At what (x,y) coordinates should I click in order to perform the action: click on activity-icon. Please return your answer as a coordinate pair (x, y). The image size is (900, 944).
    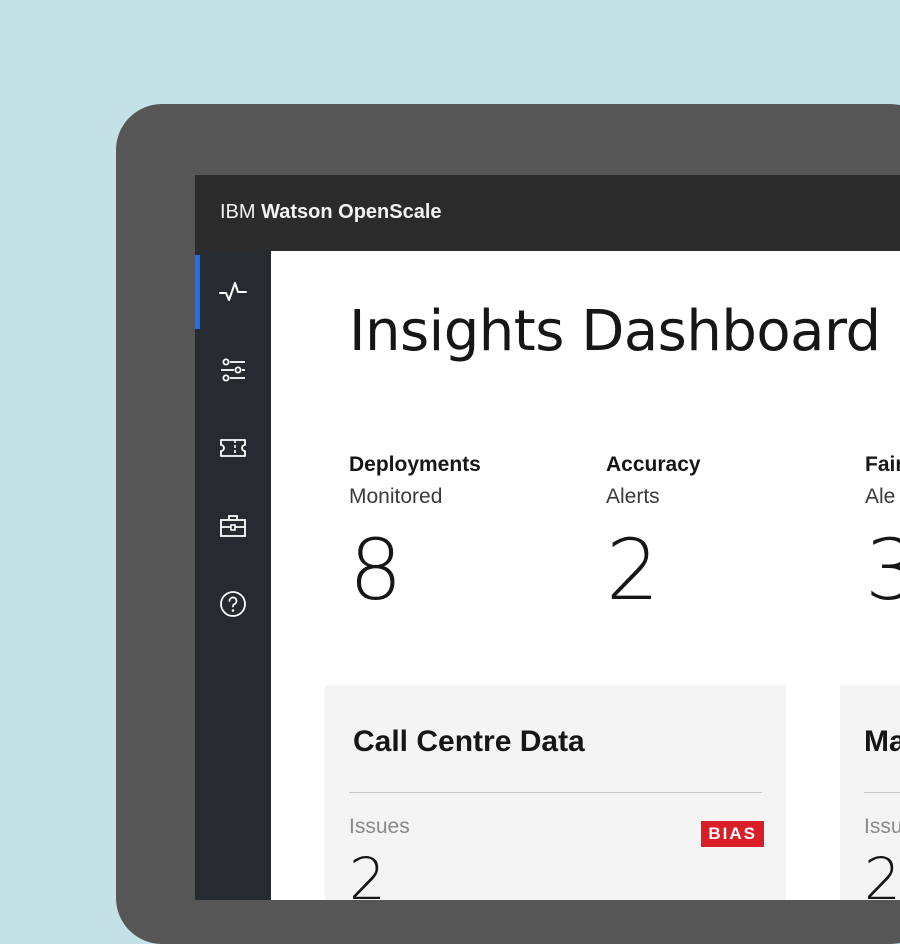
    Looking at the image, I should click on (233, 291).